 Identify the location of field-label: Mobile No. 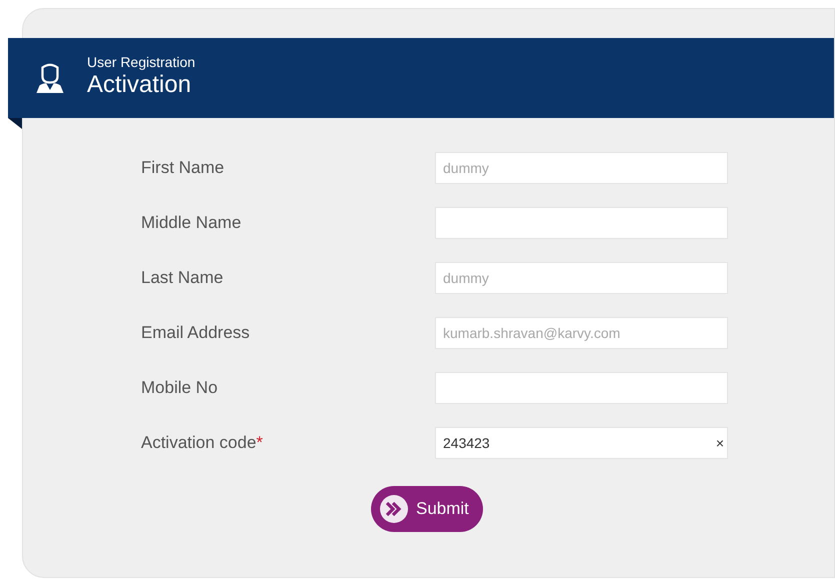
(180, 388).